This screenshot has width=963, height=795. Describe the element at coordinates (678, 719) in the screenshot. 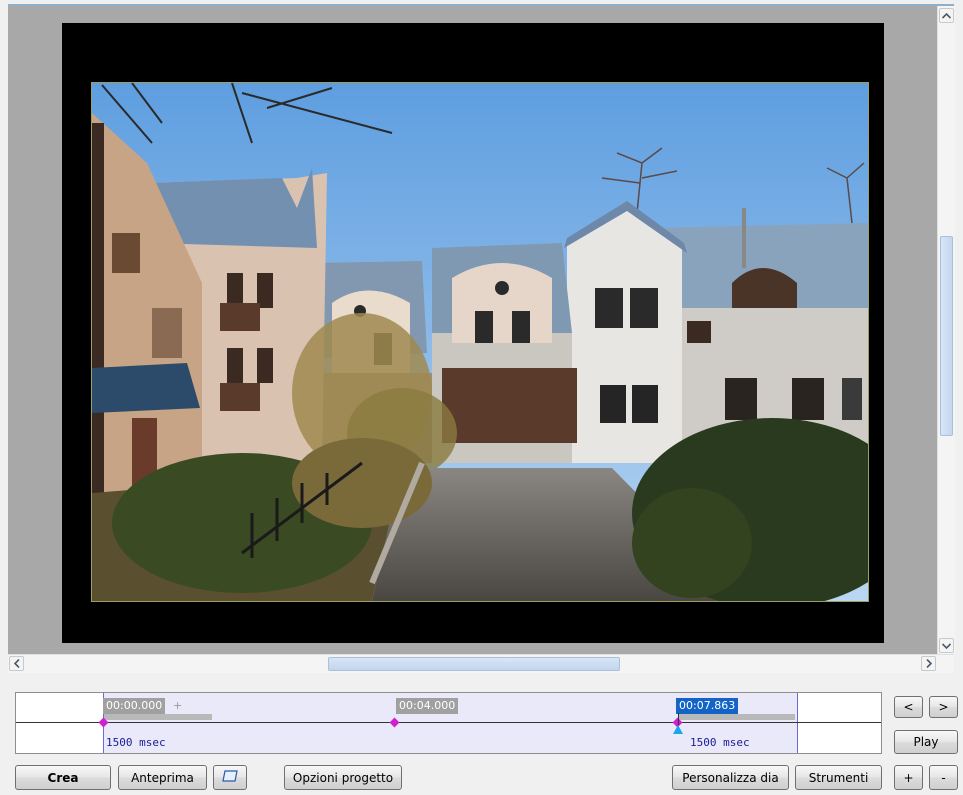

I see `playhead-line` at that location.